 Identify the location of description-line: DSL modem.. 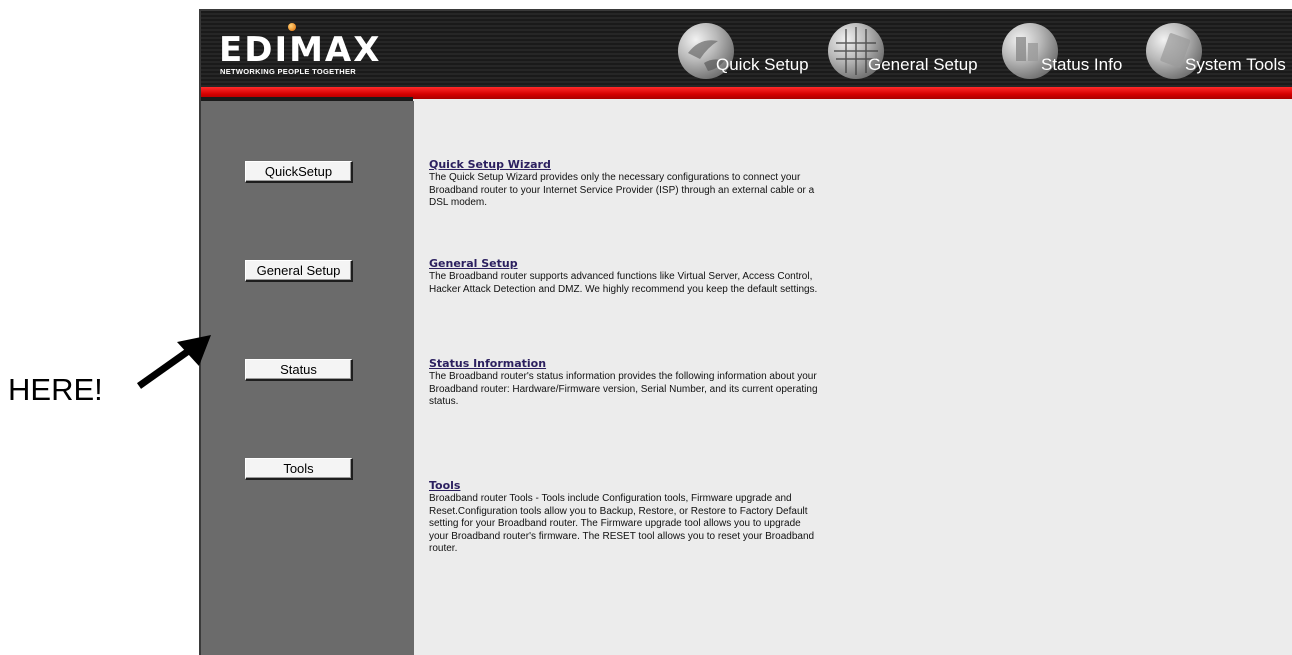
(458, 202).